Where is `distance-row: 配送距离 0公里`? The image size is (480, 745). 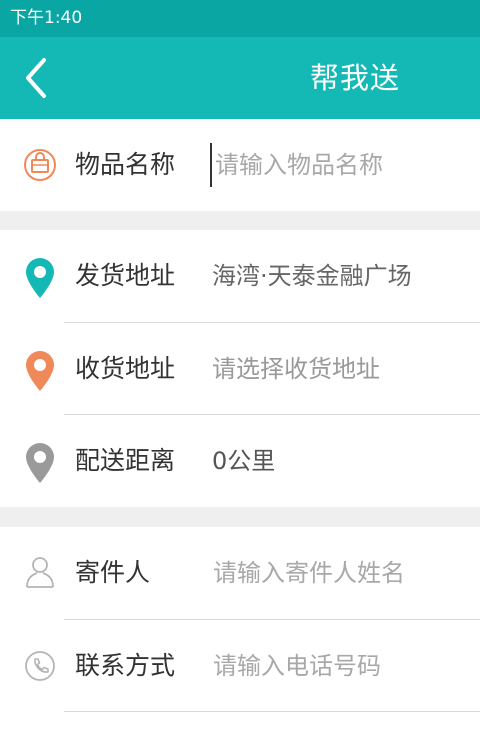
distance-row: 配送距离 0公里 is located at coordinates (240, 461).